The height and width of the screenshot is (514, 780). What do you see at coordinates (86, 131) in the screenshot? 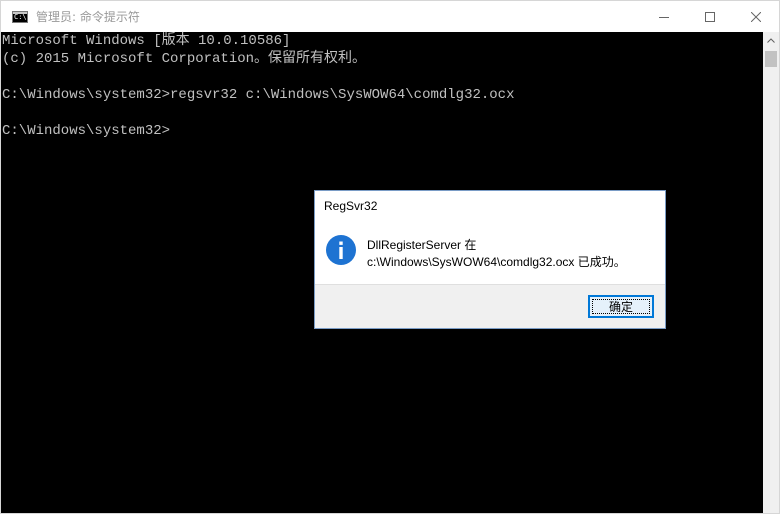
I see `console-prompt-line: C:\Windows\system32>` at bounding box center [86, 131].